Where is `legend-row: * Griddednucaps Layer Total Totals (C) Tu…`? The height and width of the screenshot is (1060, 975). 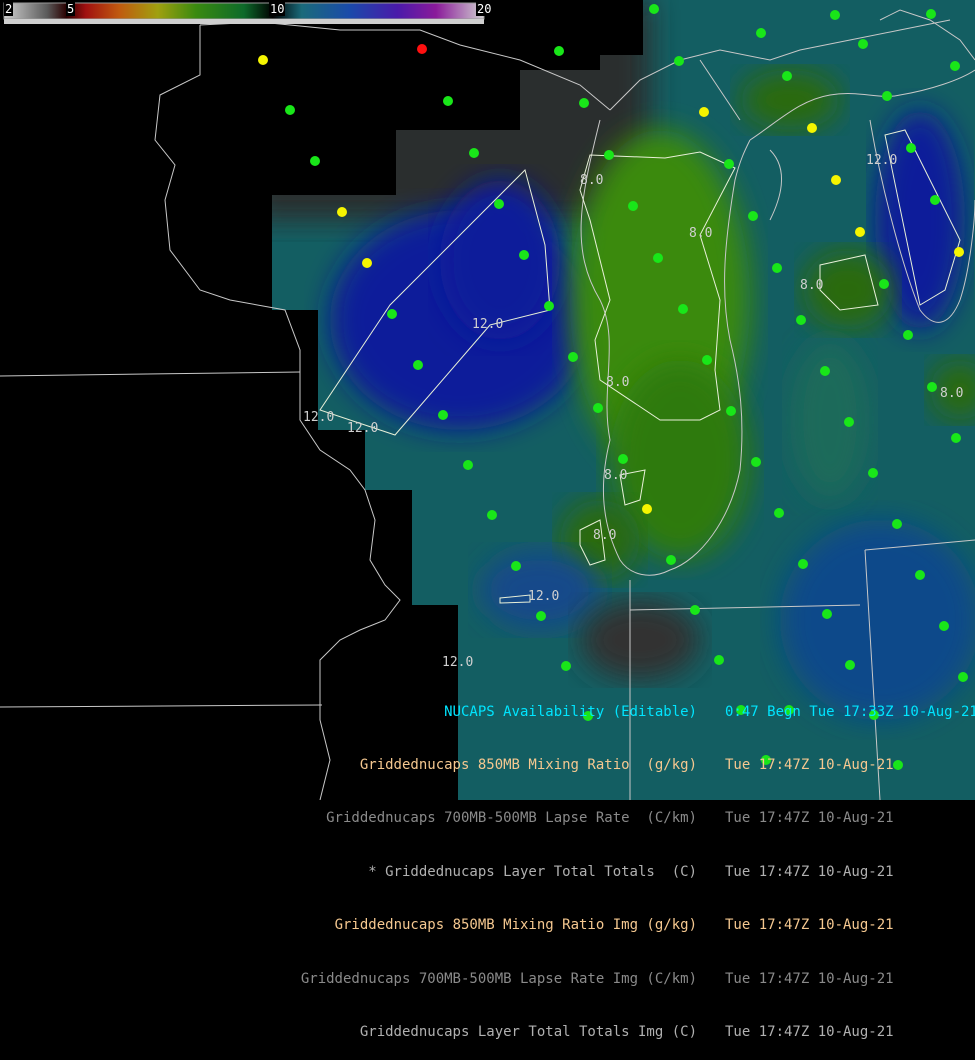 legend-row: * Griddednucaps Layer Total Totals (C) Tu… is located at coordinates (607, 873).